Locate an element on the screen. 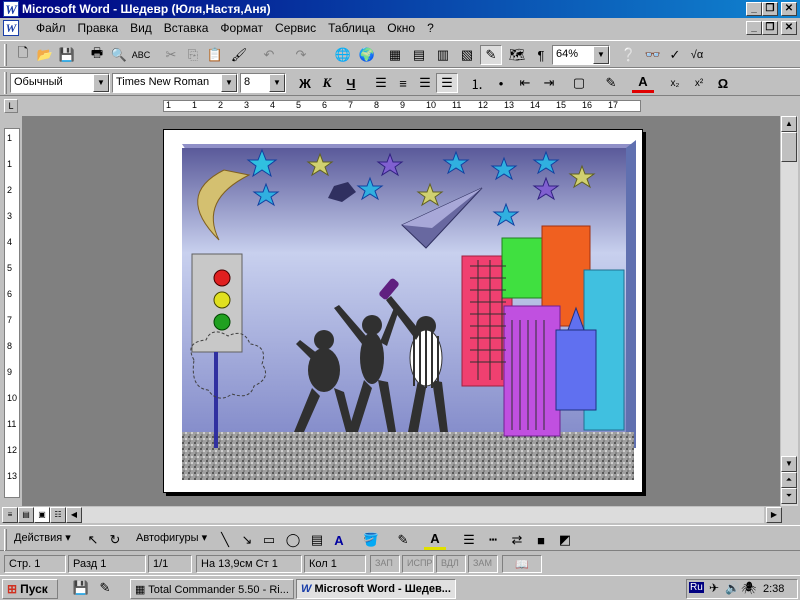 The image size is (800, 600). superscript-icon: x² is located at coordinates (699, 83).